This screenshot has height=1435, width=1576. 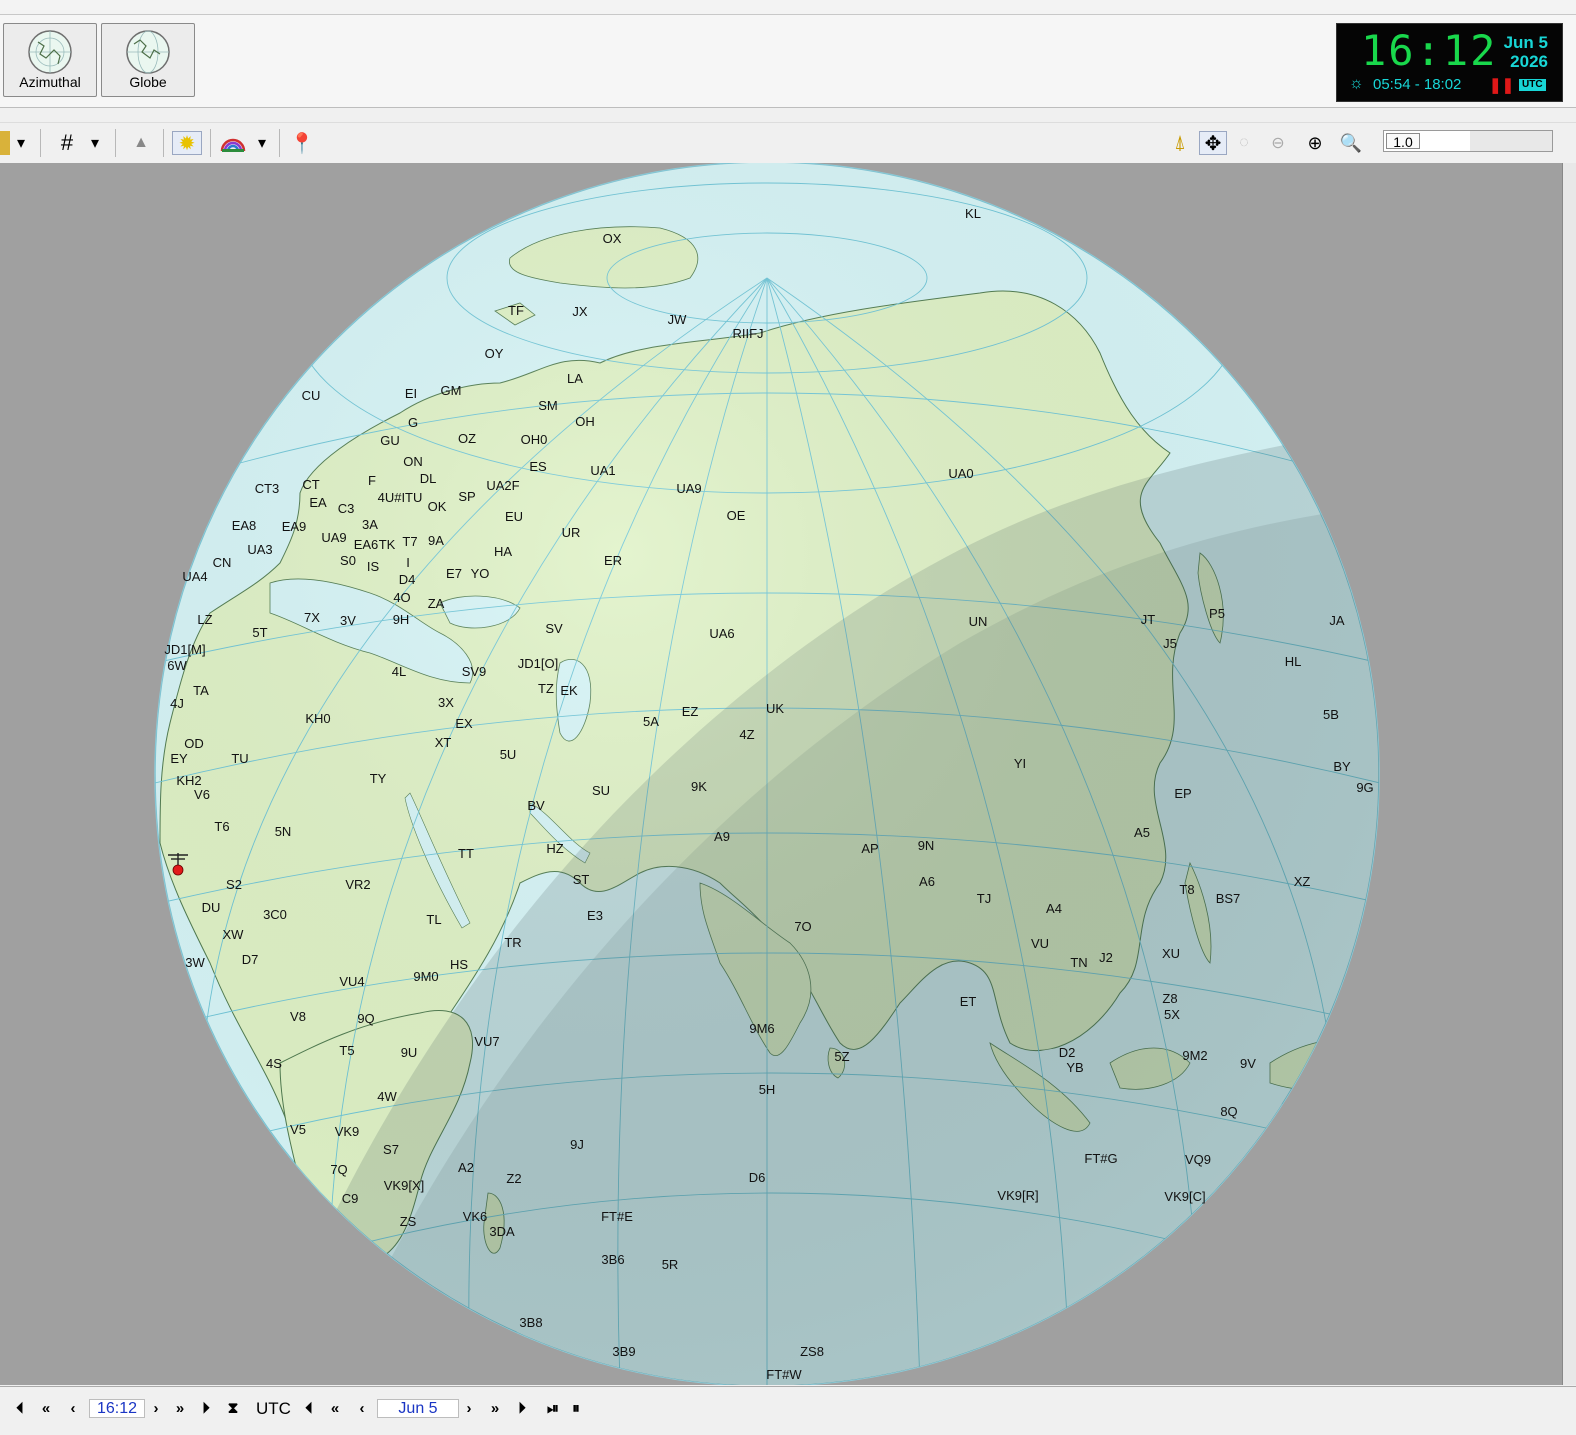 What do you see at coordinates (311, 395) in the screenshot?
I see `prefix-label: CU` at bounding box center [311, 395].